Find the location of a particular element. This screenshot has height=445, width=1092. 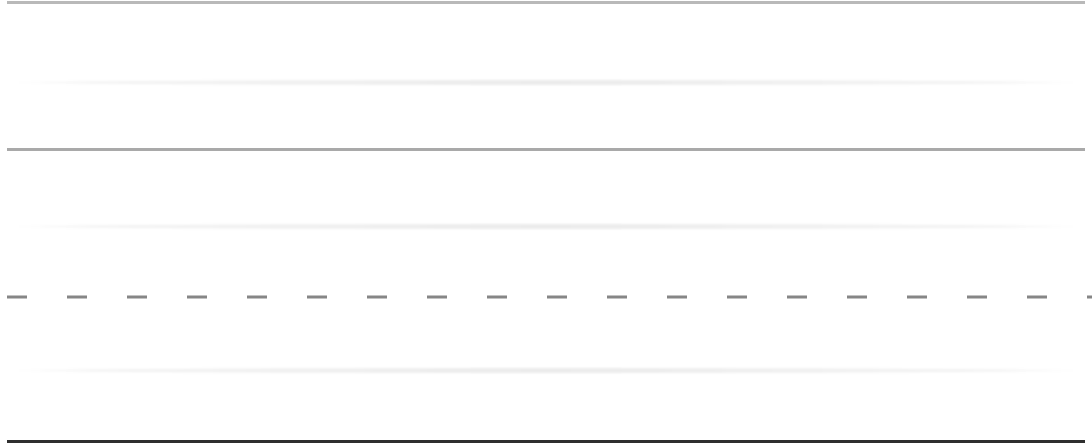

divider-solid-top is located at coordinates (546, 2).